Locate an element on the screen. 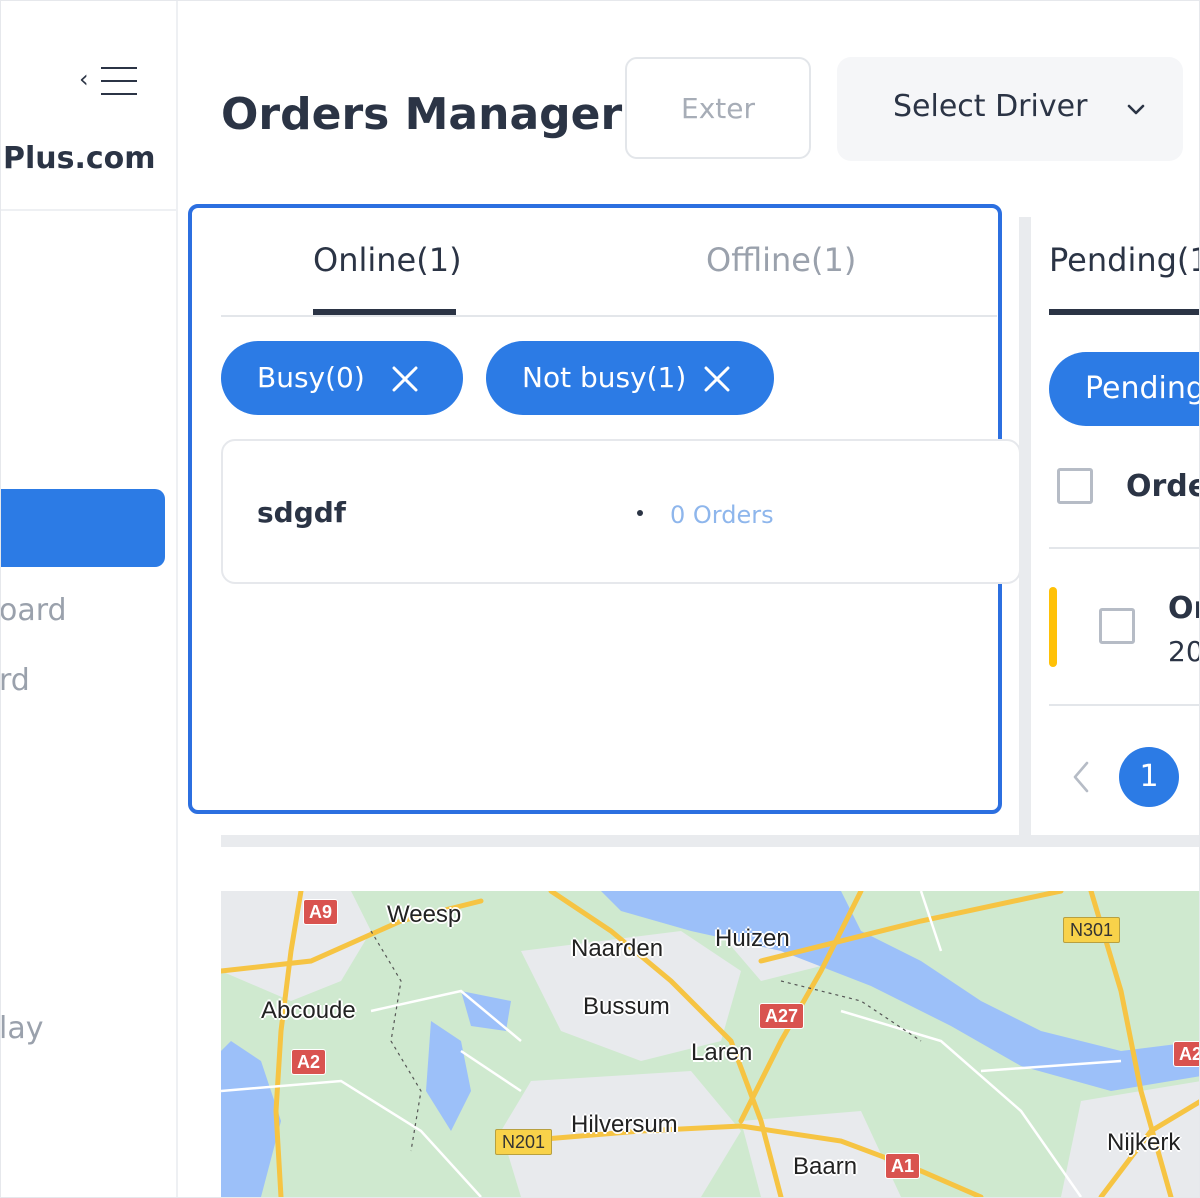 The width and height of the screenshot is (1200, 1198). bullet-separator is located at coordinates (640, 513).